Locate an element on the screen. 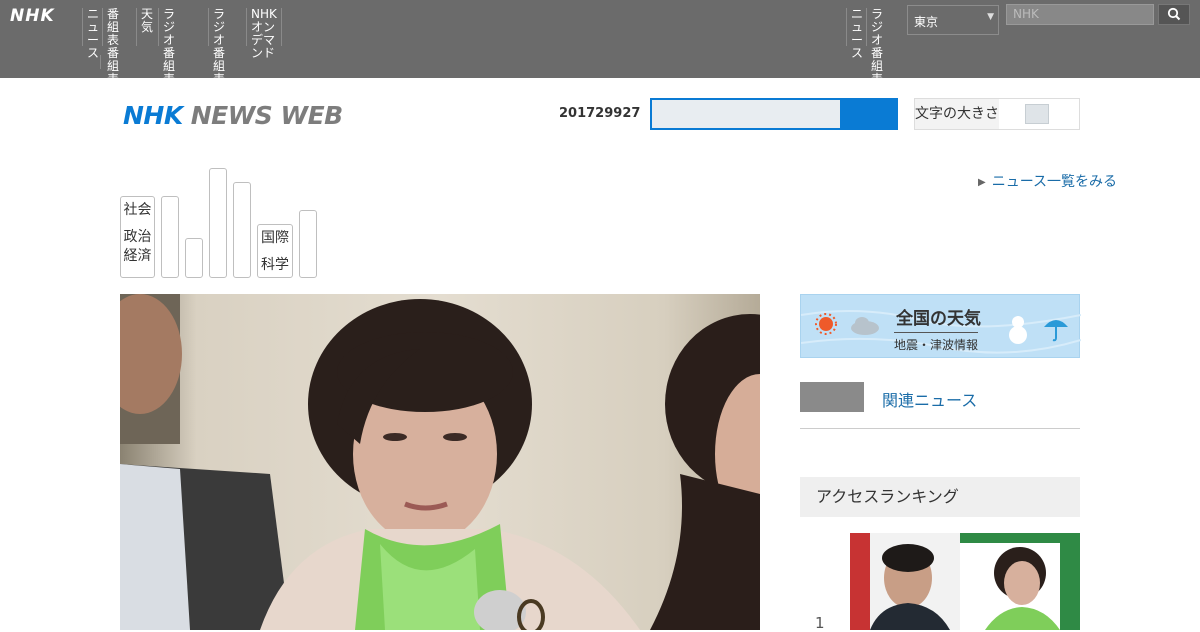 The height and width of the screenshot is (632, 1200). tab-society: 社会 政治 経済 is located at coordinates (137, 237).